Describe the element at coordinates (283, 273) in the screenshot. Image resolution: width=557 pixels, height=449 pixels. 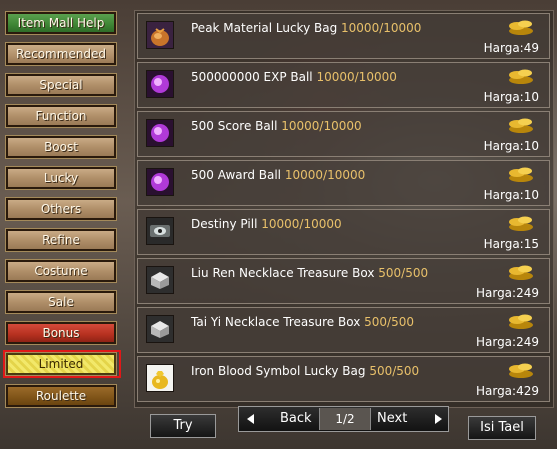
I see `item-name: Liu Ren Necklace Treasure Box` at that location.